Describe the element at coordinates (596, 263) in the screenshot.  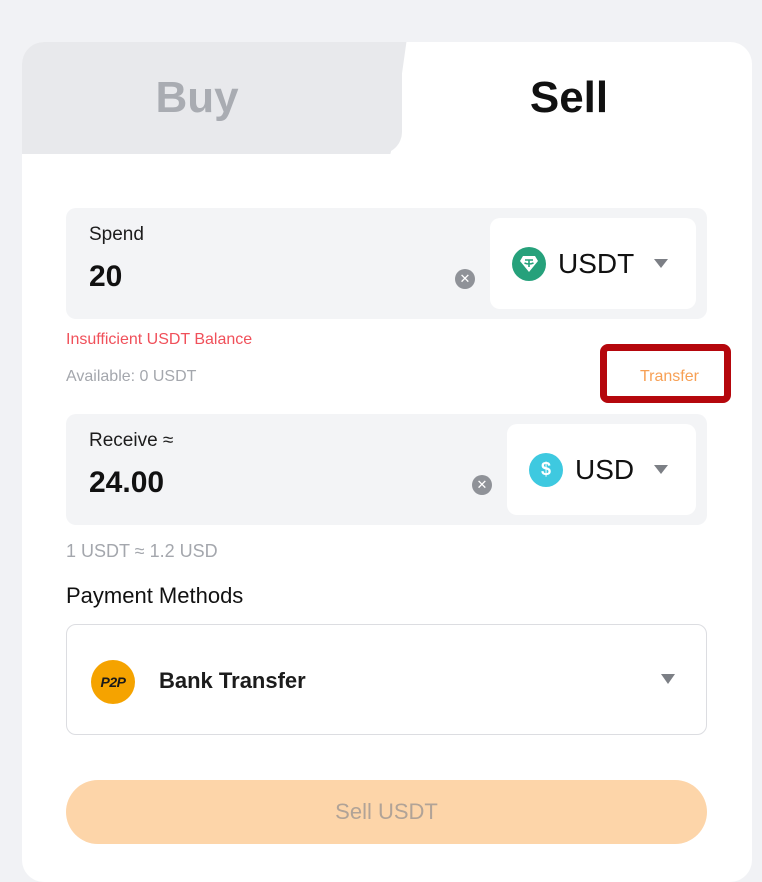
I see `spend-currency-code: USDT` at that location.